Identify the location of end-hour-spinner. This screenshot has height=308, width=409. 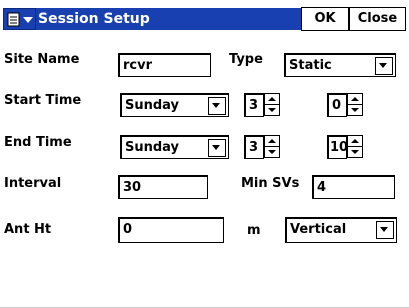
(272, 147).